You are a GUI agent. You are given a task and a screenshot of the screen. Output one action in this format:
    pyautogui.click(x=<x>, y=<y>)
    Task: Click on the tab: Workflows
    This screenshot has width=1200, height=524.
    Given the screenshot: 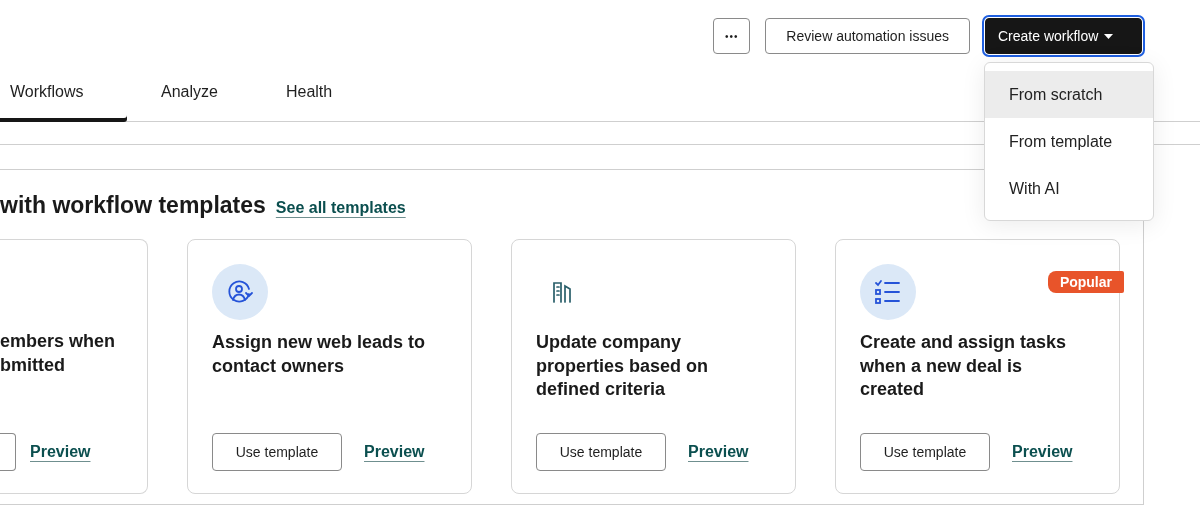 What is the action you would take?
    pyautogui.click(x=63, y=92)
    